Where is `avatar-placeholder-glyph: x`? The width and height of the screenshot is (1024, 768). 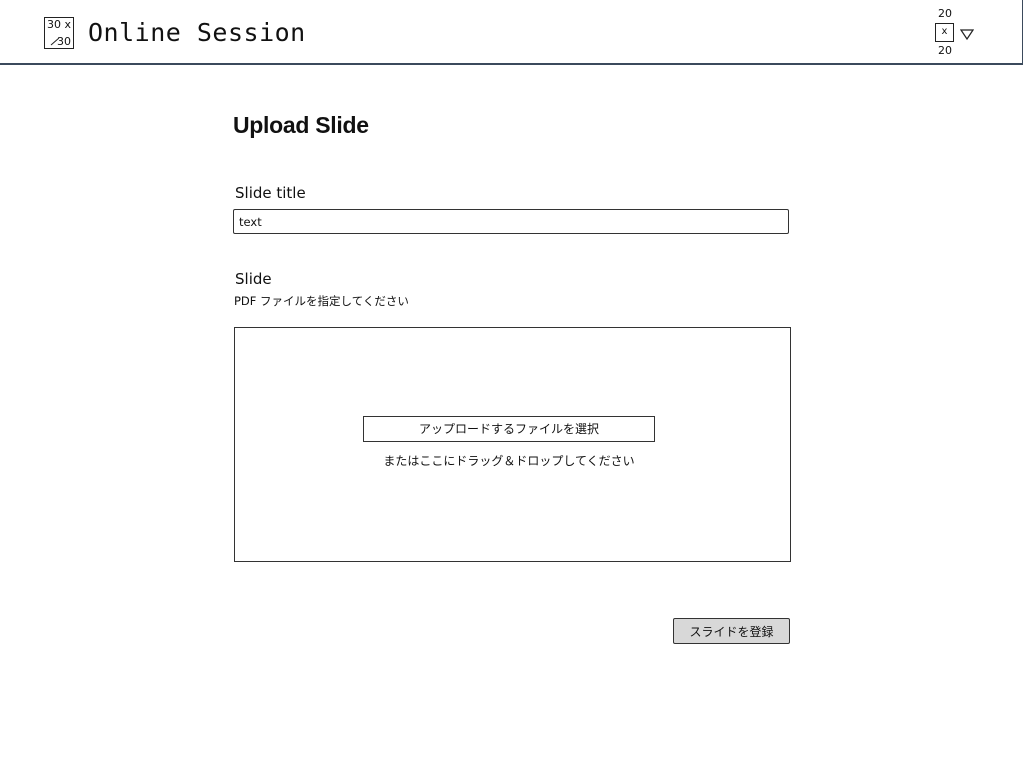
avatar-placeholder-glyph: x is located at coordinates (944, 31).